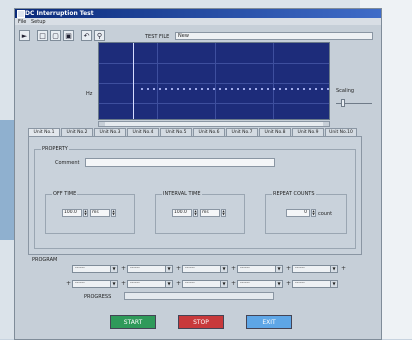 The height and width of the screenshot is (340, 412). Describe the element at coordinates (325, 214) in the screenshot. I see `repeat-unit: count` at that location.